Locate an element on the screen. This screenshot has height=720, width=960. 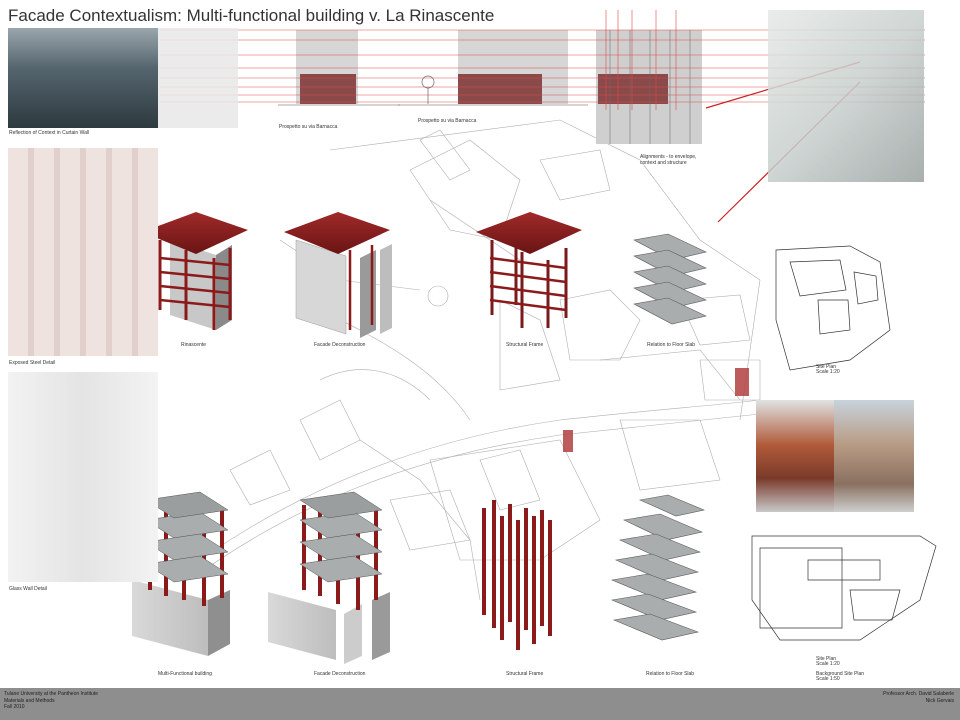
floor-slab-top-model is located at coordinates (670, 279).